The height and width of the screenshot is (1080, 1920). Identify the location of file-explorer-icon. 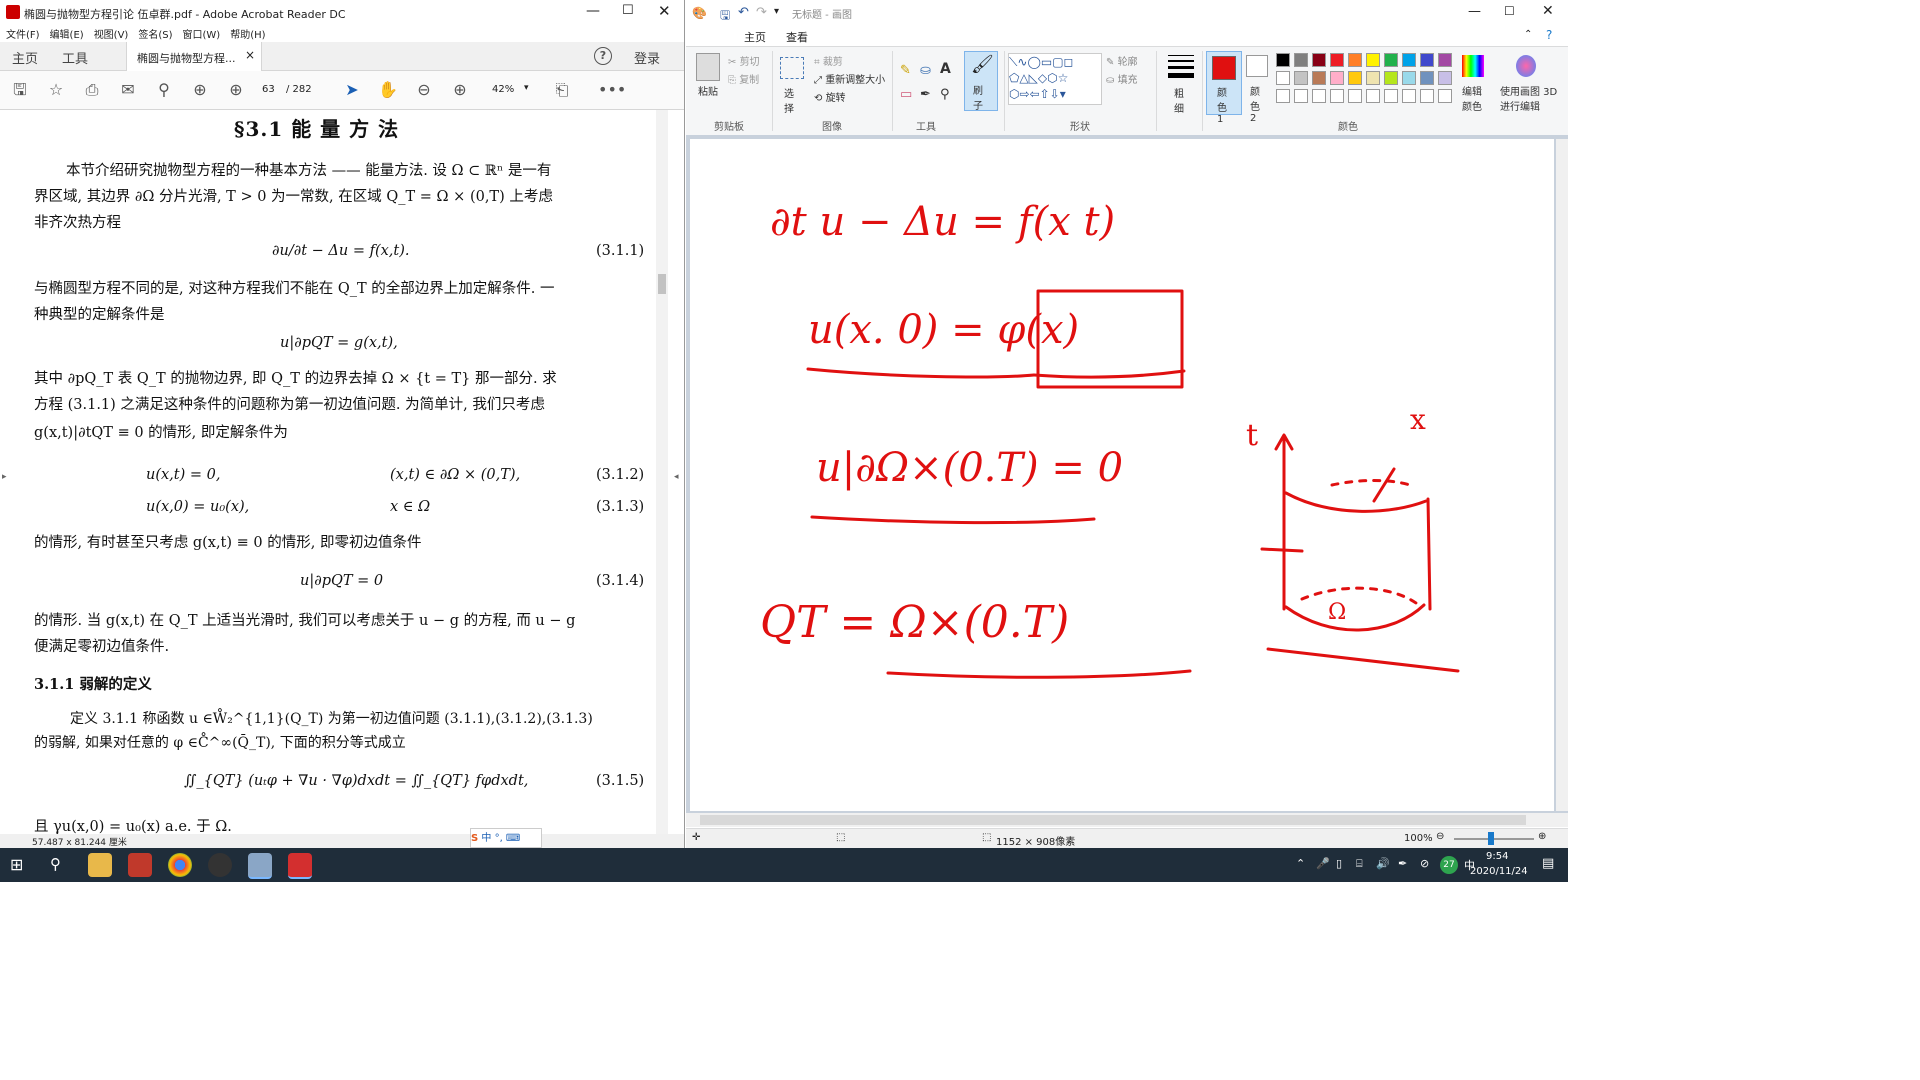
(100, 865).